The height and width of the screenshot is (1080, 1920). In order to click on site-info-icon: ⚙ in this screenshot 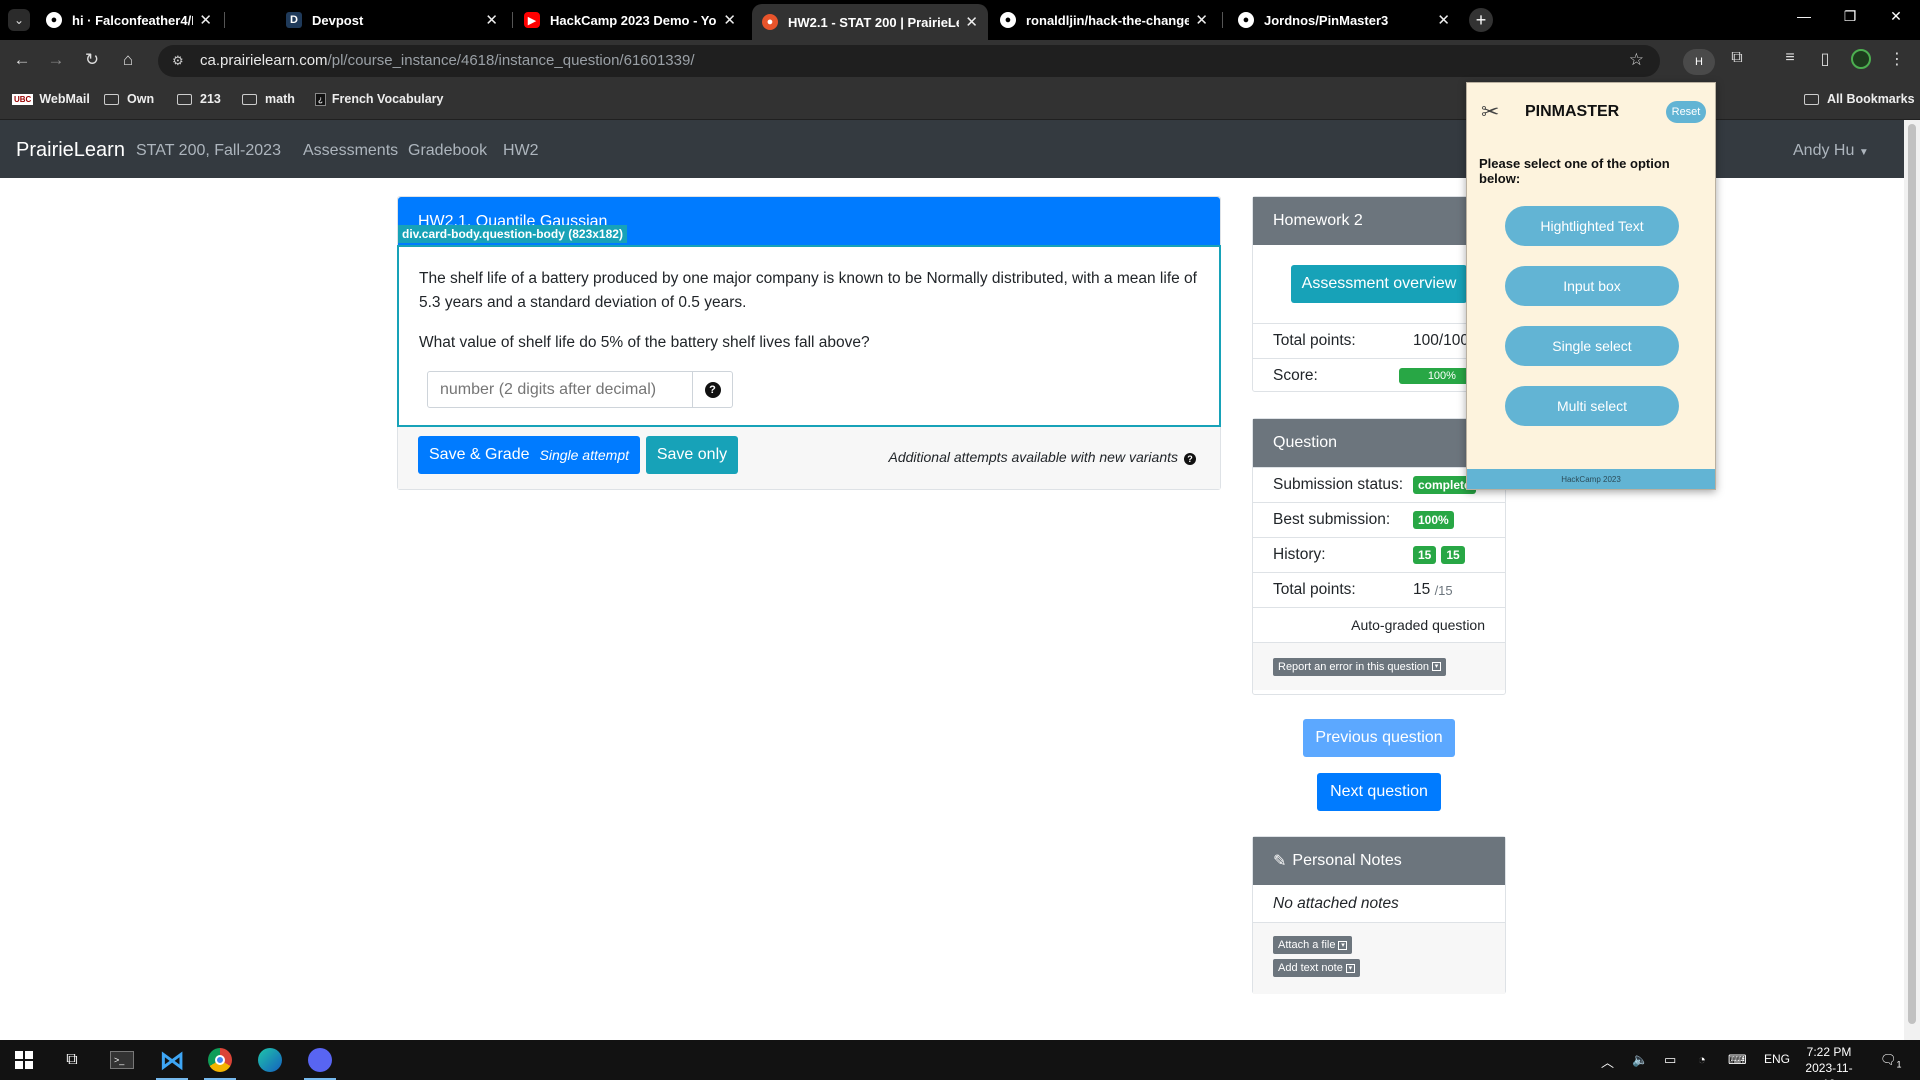, I will do `click(178, 61)`.